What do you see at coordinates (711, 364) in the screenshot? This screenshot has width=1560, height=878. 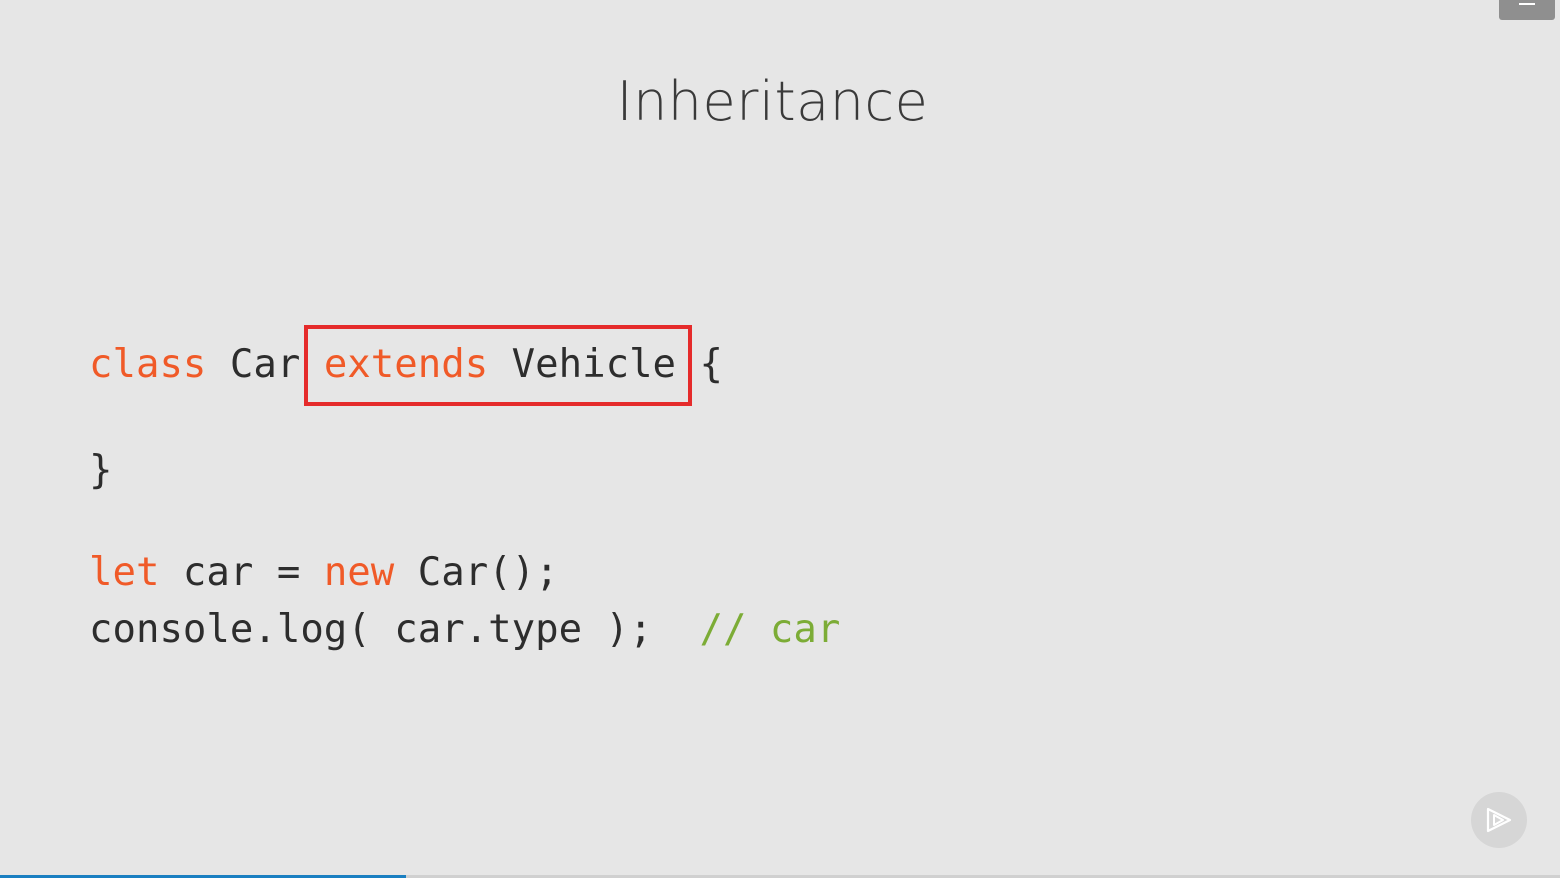 I see `open-brace: {` at bounding box center [711, 364].